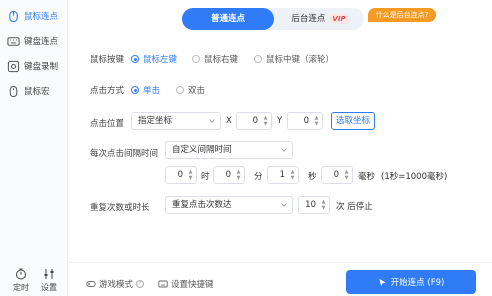 This screenshot has width=492, height=296. What do you see at coordinates (124, 154) in the screenshot?
I see `interval-label: 每次点击间隔时间` at bounding box center [124, 154].